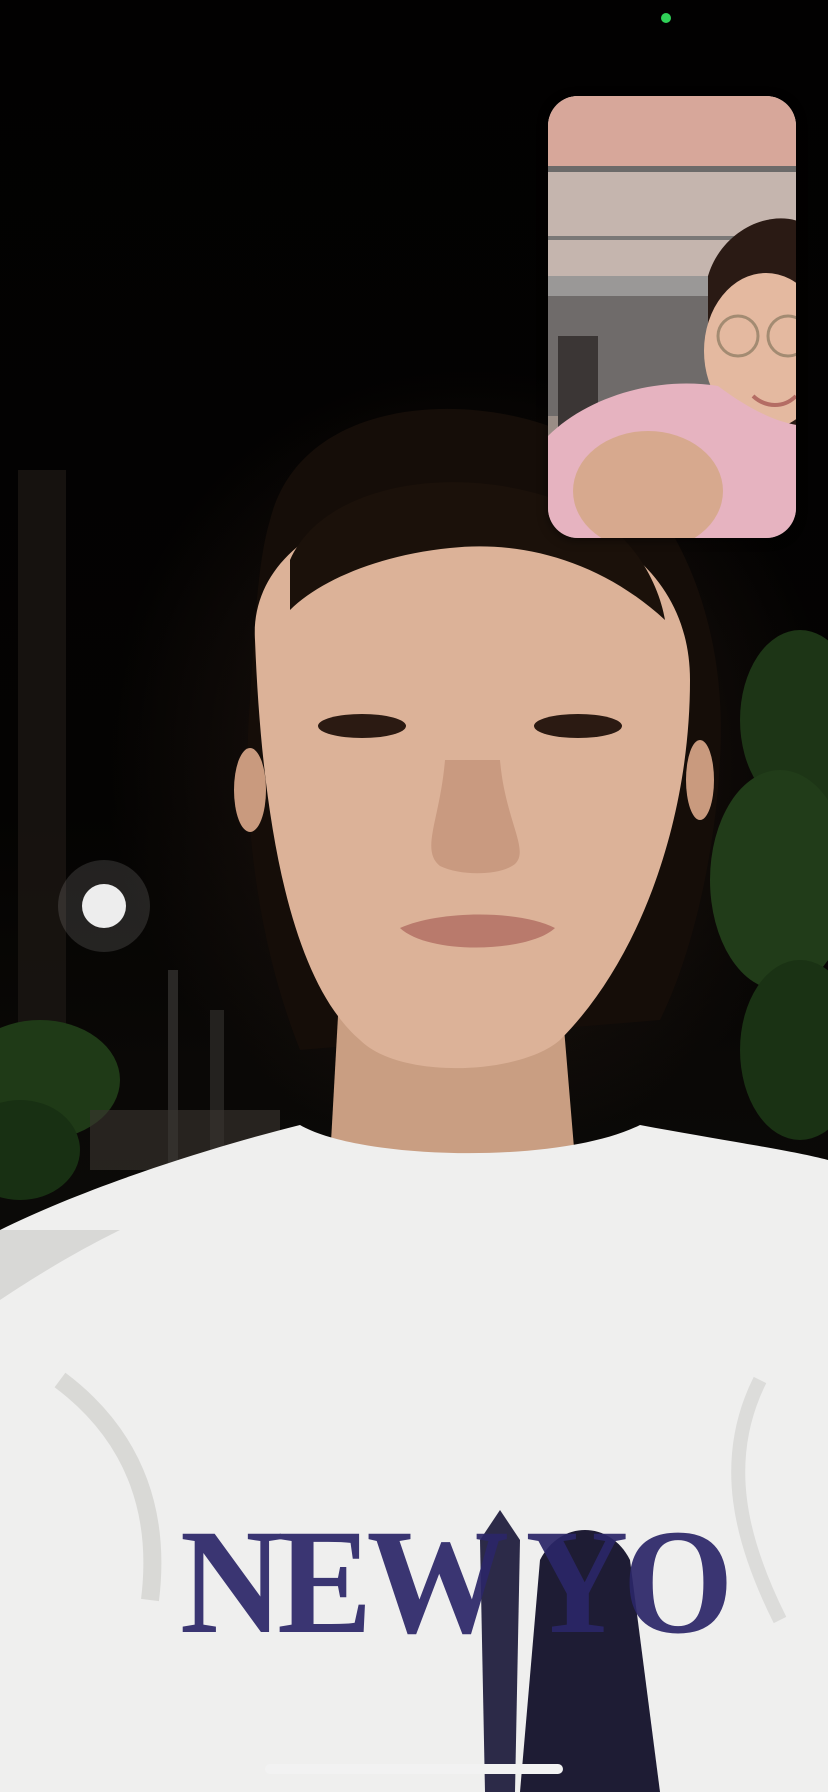 The image size is (828, 1792). What do you see at coordinates (666, 18) in the screenshot?
I see `camera-in-use-indicator` at bounding box center [666, 18].